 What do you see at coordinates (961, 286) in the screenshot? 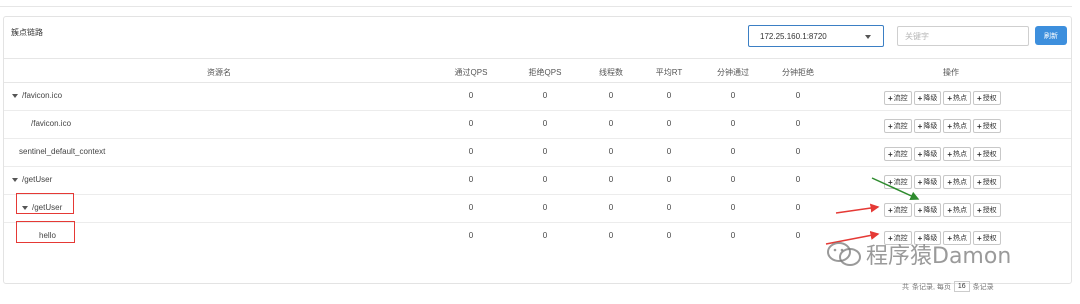
I see `page-size-select: 16` at bounding box center [961, 286].